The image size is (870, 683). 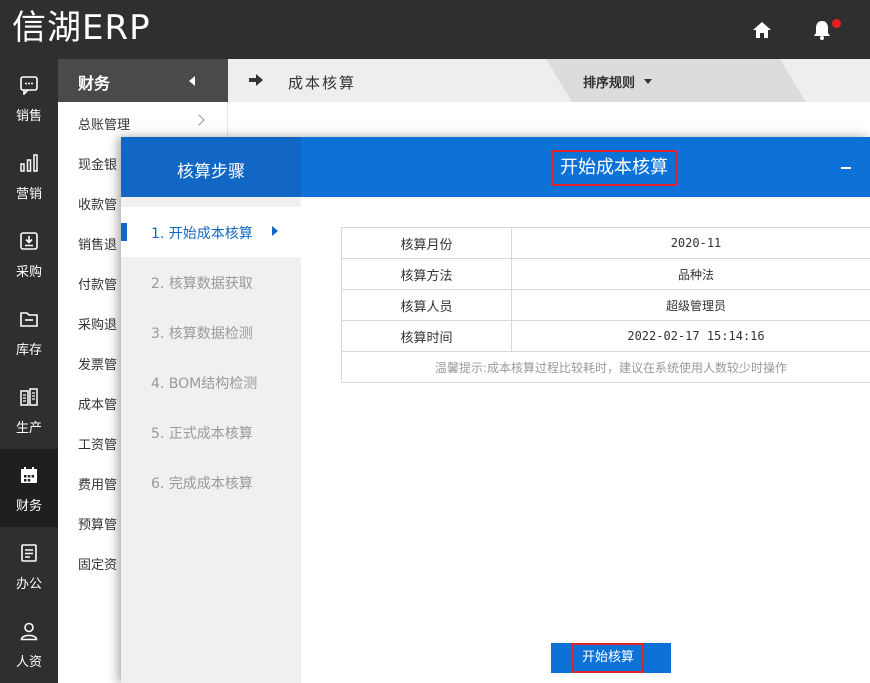 What do you see at coordinates (29, 319) in the screenshot?
I see `folder-icon` at bounding box center [29, 319].